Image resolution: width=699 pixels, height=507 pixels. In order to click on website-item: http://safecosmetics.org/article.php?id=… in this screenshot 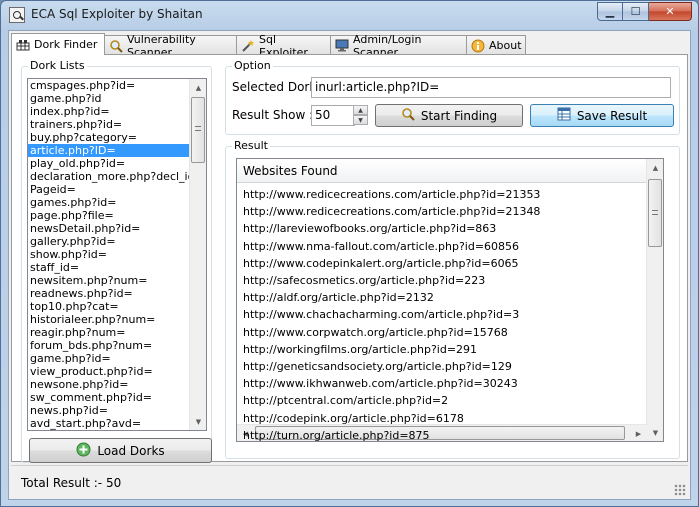, I will do `click(364, 280)`.